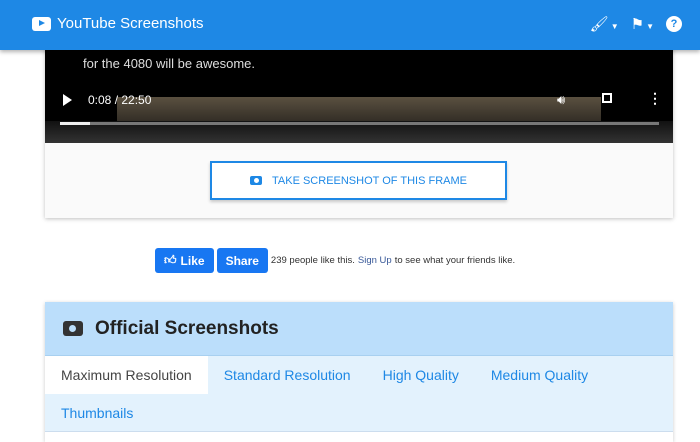  I want to click on signup-suffix: to see what your friends like., so click(455, 260).